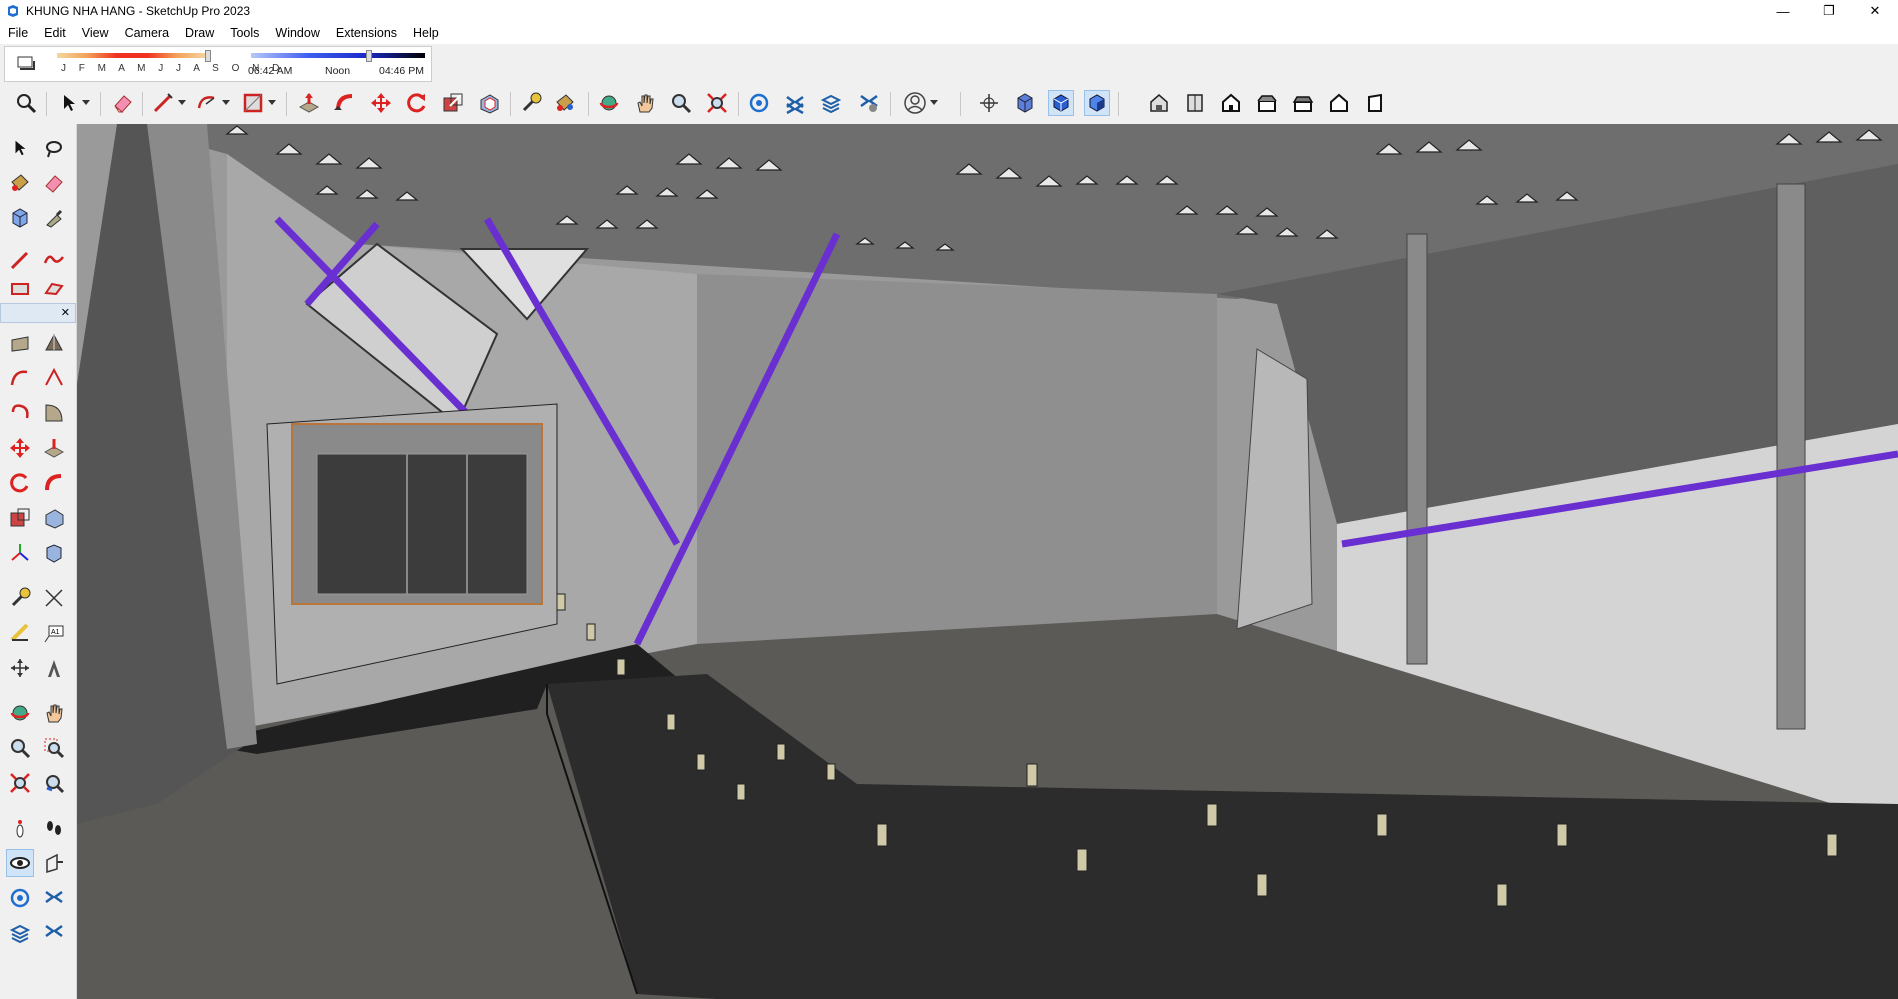 This screenshot has height=999, width=1898. Describe the element at coordinates (54, 783) in the screenshot. I see `previous-view-icon` at that location.